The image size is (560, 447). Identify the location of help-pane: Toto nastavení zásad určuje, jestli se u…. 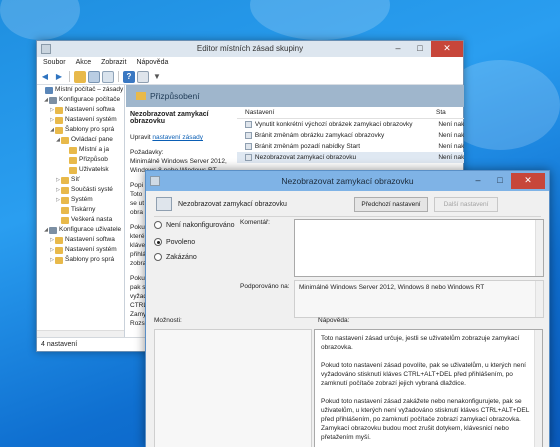
(428, 388).